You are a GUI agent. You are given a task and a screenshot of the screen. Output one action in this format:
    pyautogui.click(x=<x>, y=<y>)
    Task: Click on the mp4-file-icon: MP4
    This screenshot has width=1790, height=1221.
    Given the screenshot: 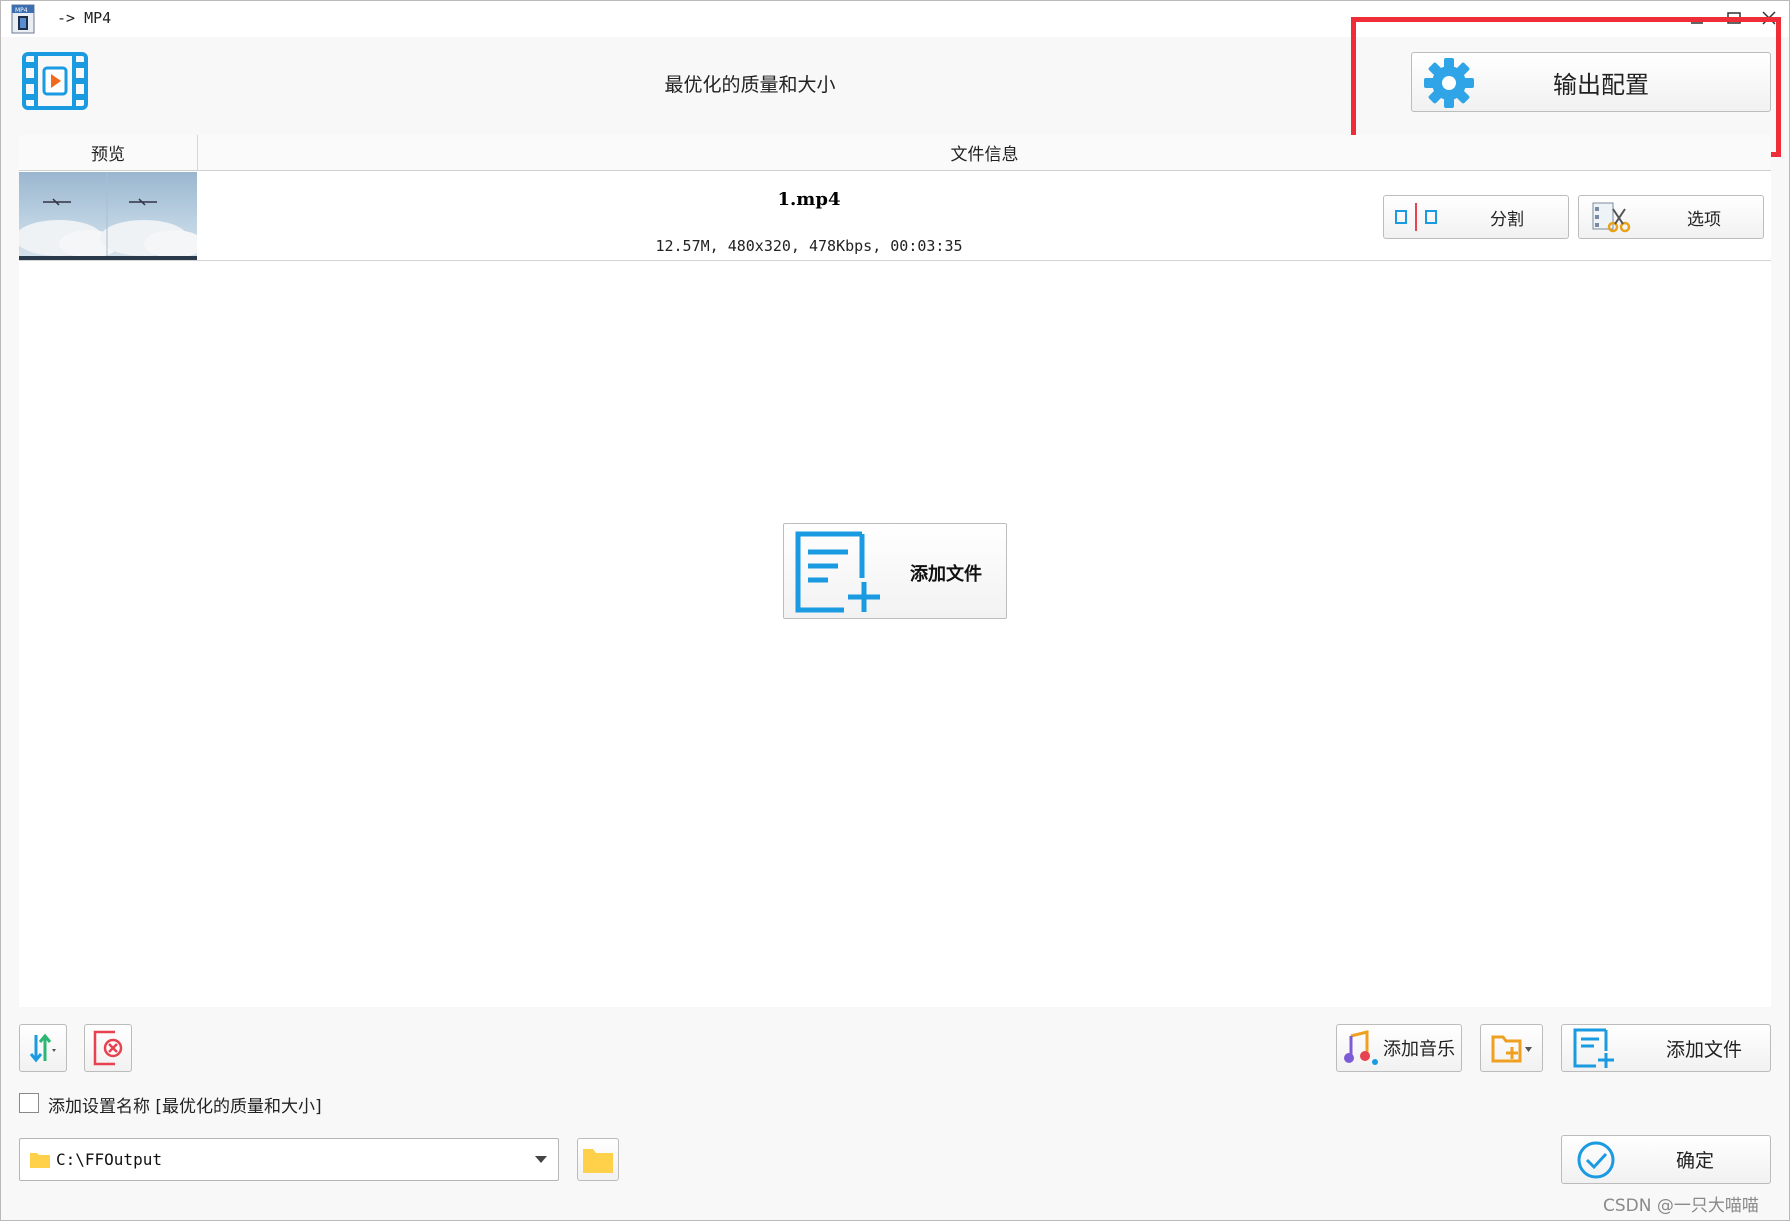 What is the action you would take?
    pyautogui.click(x=23, y=19)
    